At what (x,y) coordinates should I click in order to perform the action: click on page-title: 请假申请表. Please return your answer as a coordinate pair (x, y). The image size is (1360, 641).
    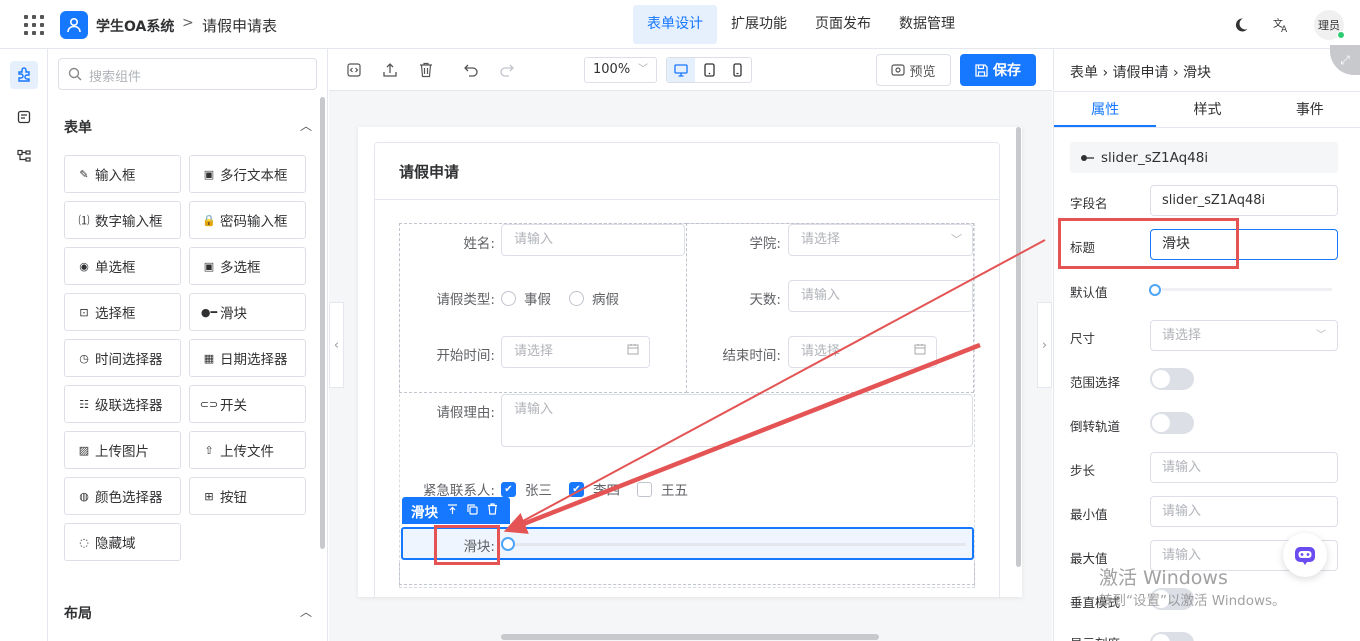
    Looking at the image, I should click on (240, 26).